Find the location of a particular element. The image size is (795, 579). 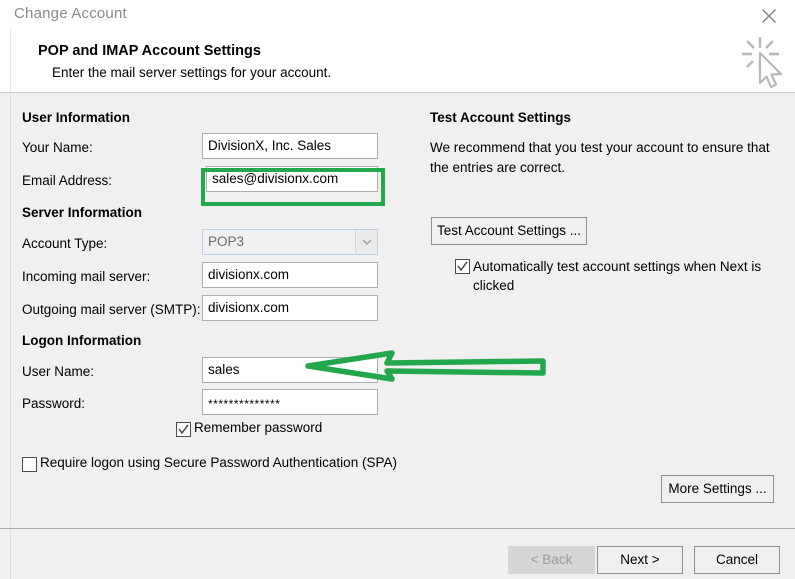

footer-left-rule is located at coordinates (10, 554).